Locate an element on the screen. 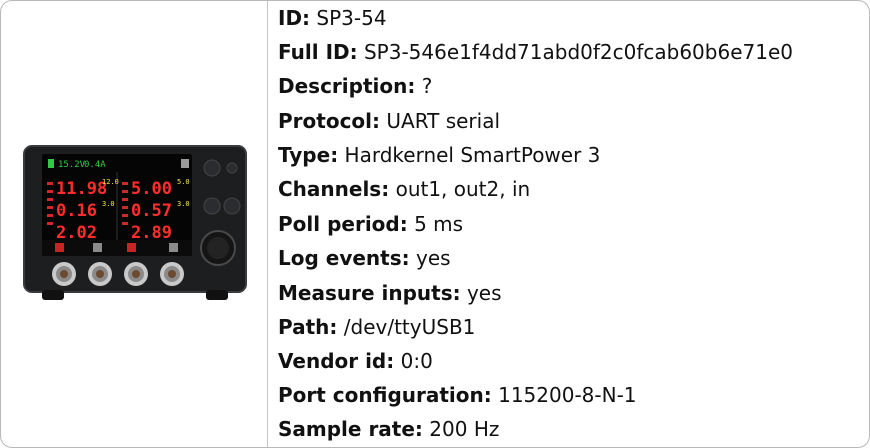  property-label: Description: is located at coordinates (347, 86).